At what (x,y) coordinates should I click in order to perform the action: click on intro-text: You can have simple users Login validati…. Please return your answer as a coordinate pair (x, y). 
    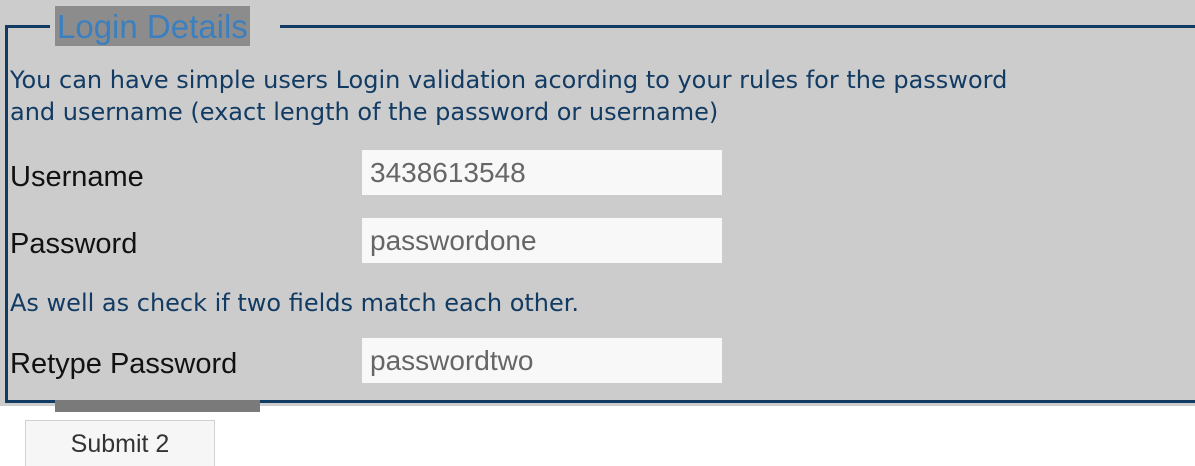
    Looking at the image, I should click on (602, 96).